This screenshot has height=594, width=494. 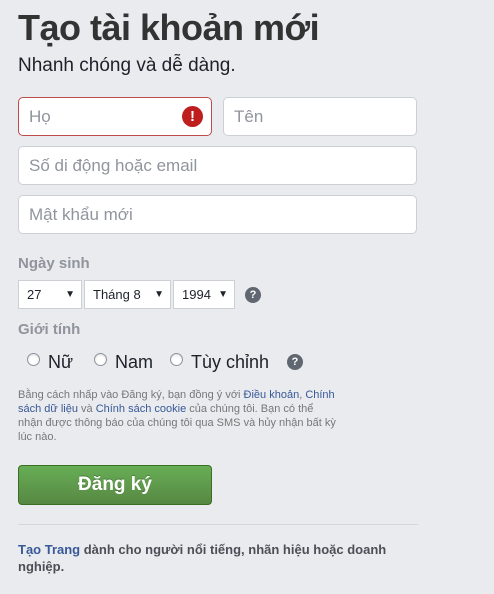 I want to click on divider, so click(x=218, y=524).